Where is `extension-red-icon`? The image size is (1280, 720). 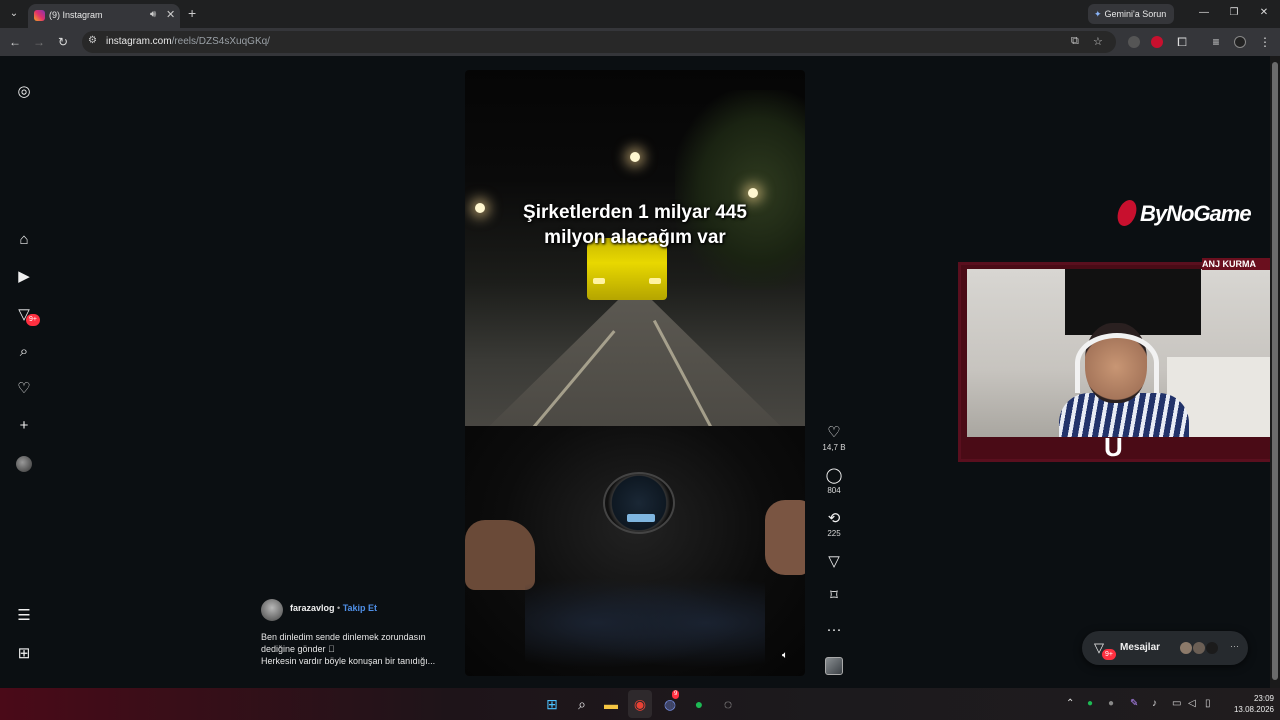
extension-red-icon is located at coordinates (1157, 42).